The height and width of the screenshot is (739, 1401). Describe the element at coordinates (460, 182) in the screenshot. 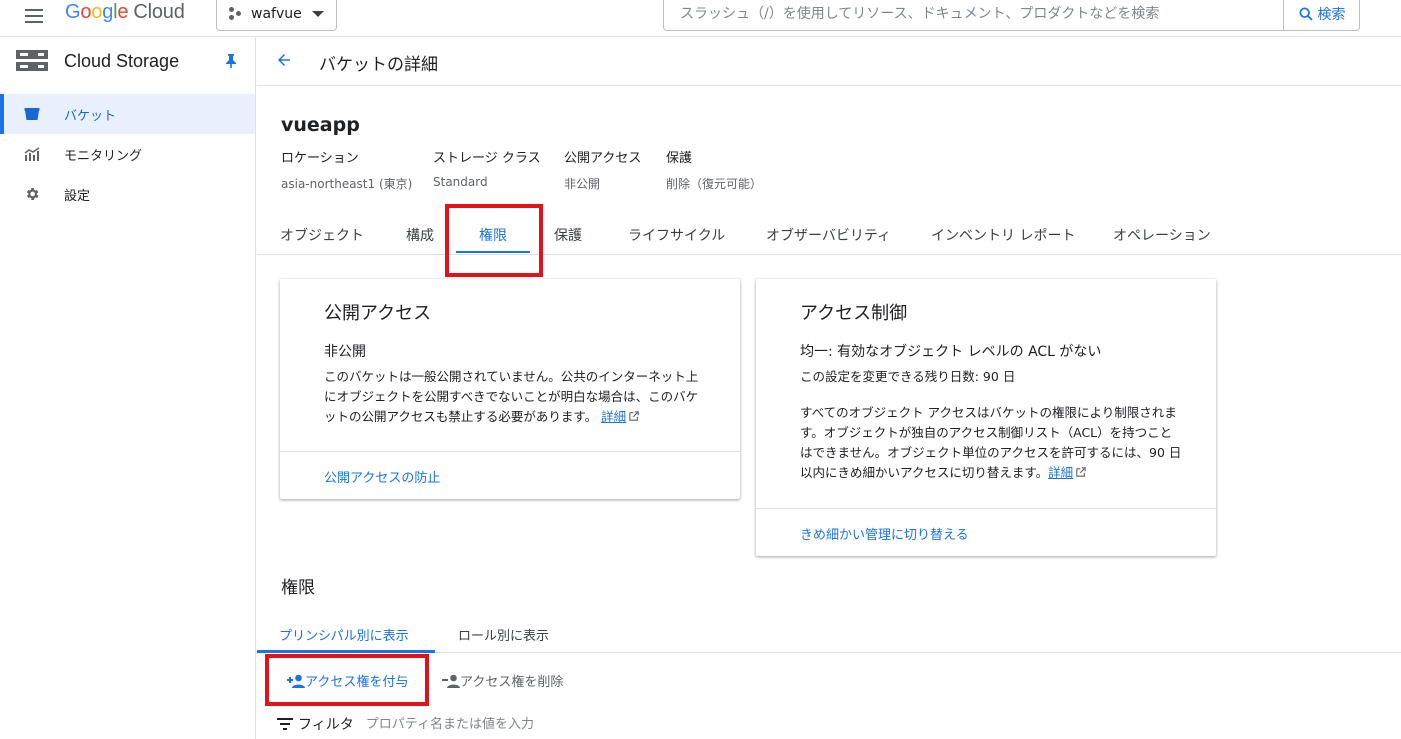

I see `meta-value: Standard` at that location.